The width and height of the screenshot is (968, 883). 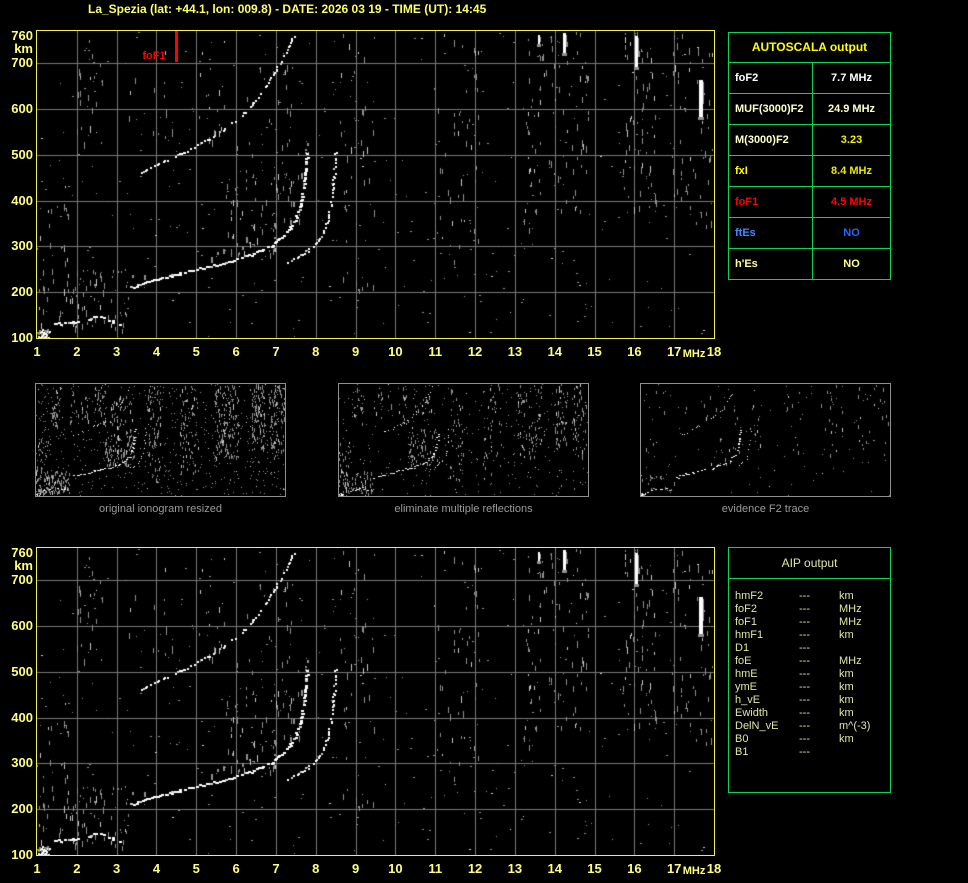 I want to click on x-axis-tick-1-main: 1, so click(x=37, y=351).